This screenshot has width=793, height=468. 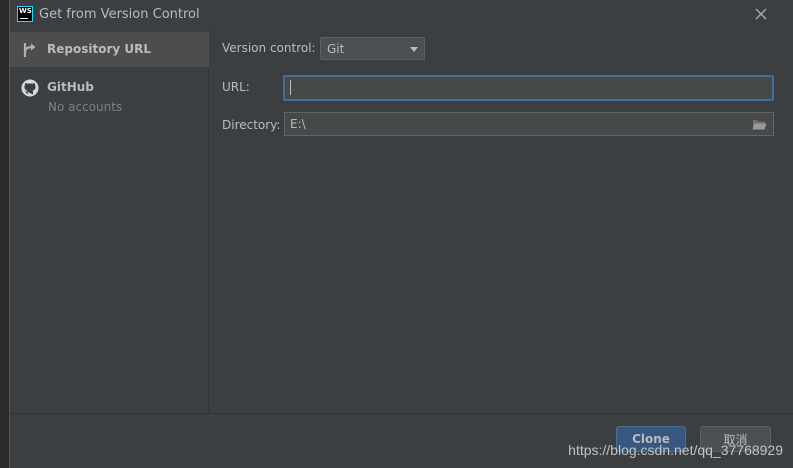 I want to click on dialog-title: Get from Version Control, so click(x=119, y=14).